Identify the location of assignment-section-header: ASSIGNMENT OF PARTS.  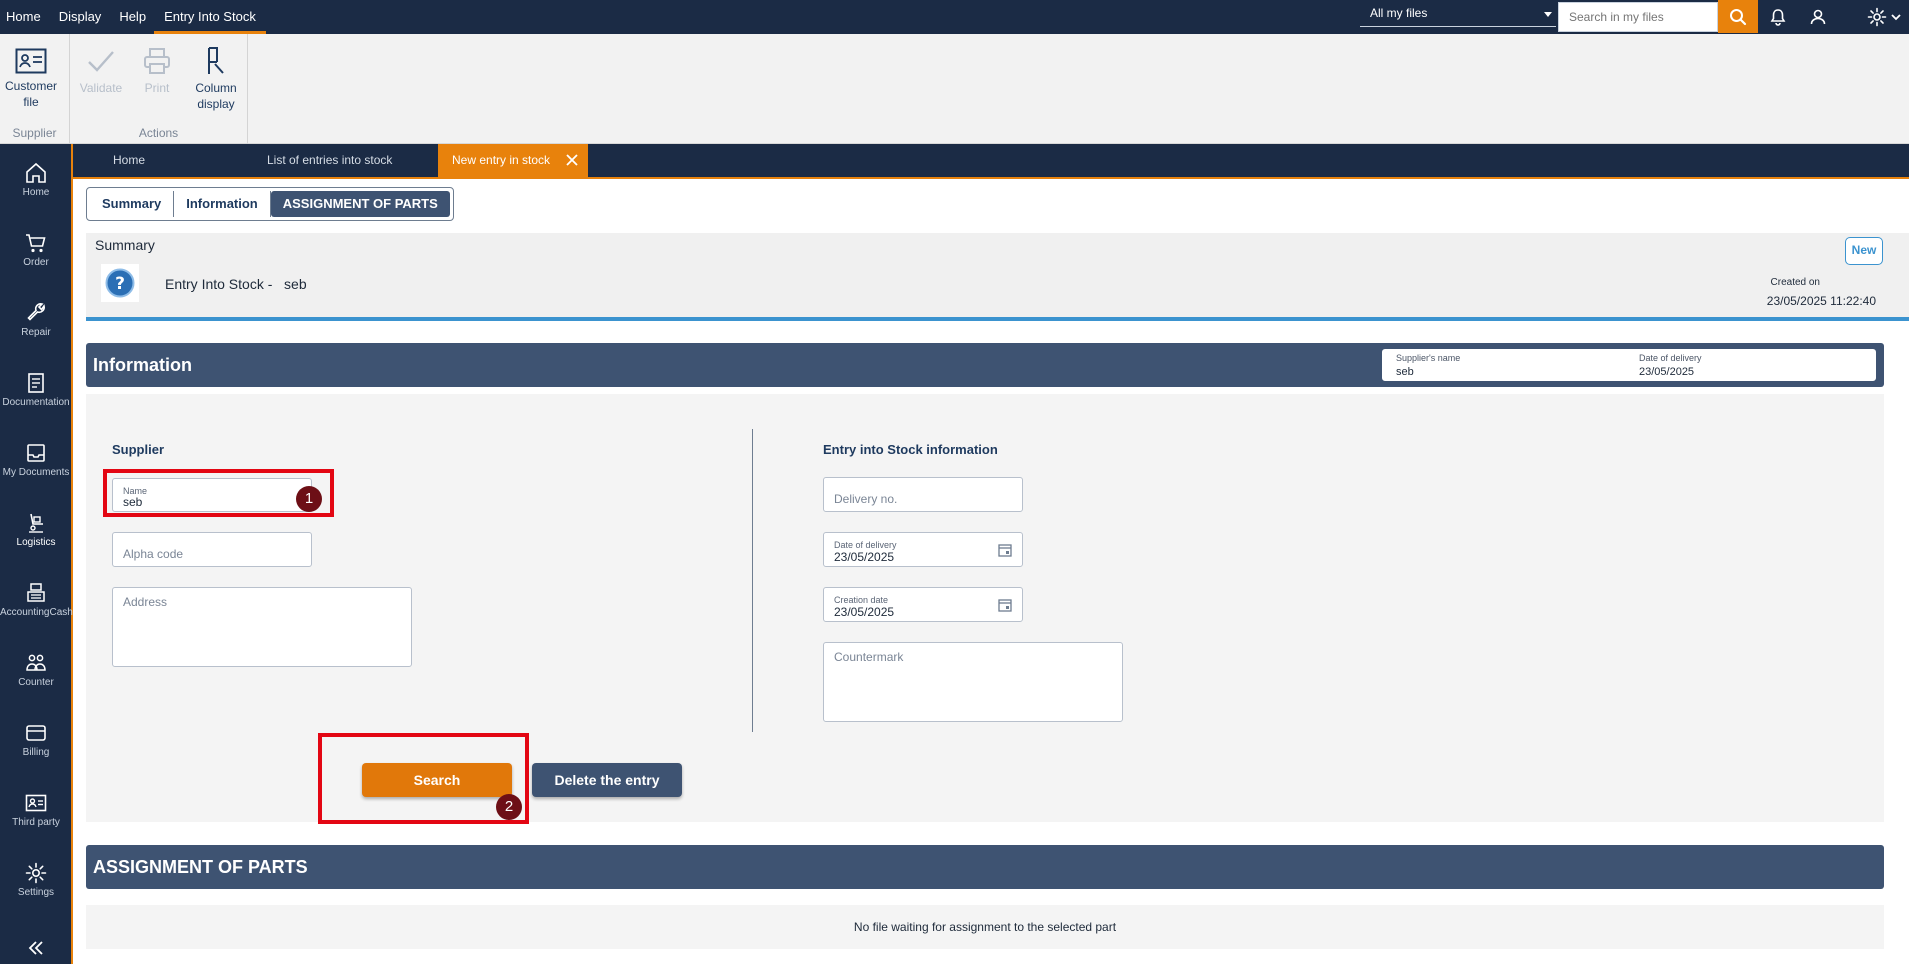
(985, 867).